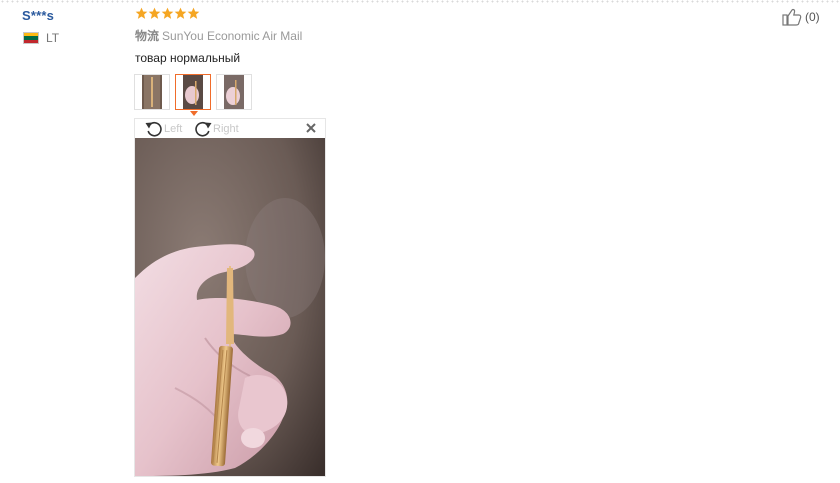 This screenshot has width=840, height=483. I want to click on close-icon, so click(311, 128).